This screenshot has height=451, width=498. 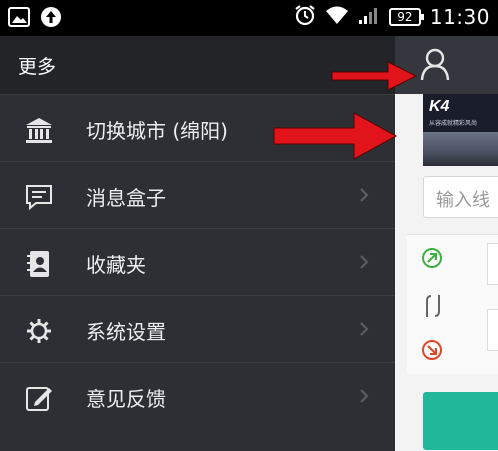 What do you see at coordinates (369, 17) in the screenshot?
I see `signal-icon` at bounding box center [369, 17].